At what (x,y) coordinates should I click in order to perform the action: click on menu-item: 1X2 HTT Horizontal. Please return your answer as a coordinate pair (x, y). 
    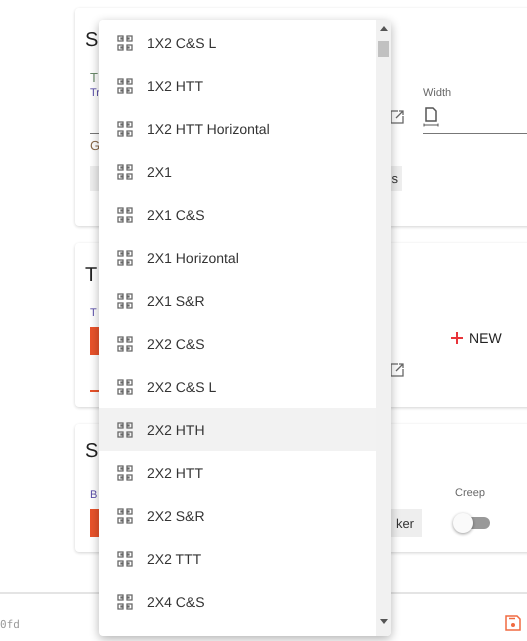
    Looking at the image, I should click on (237, 128).